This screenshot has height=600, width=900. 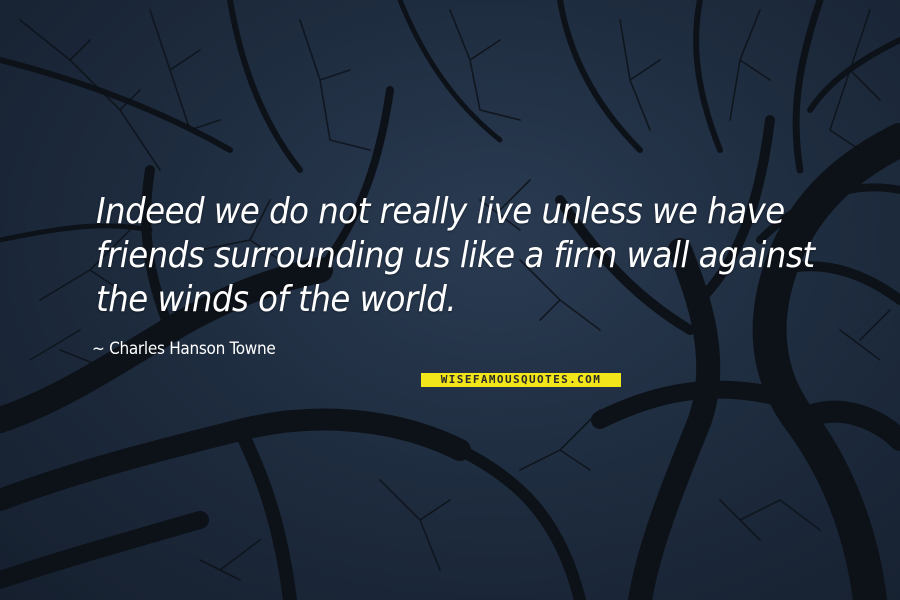 I want to click on quote-author: ~ Charles Hanson Towne, so click(x=184, y=349).